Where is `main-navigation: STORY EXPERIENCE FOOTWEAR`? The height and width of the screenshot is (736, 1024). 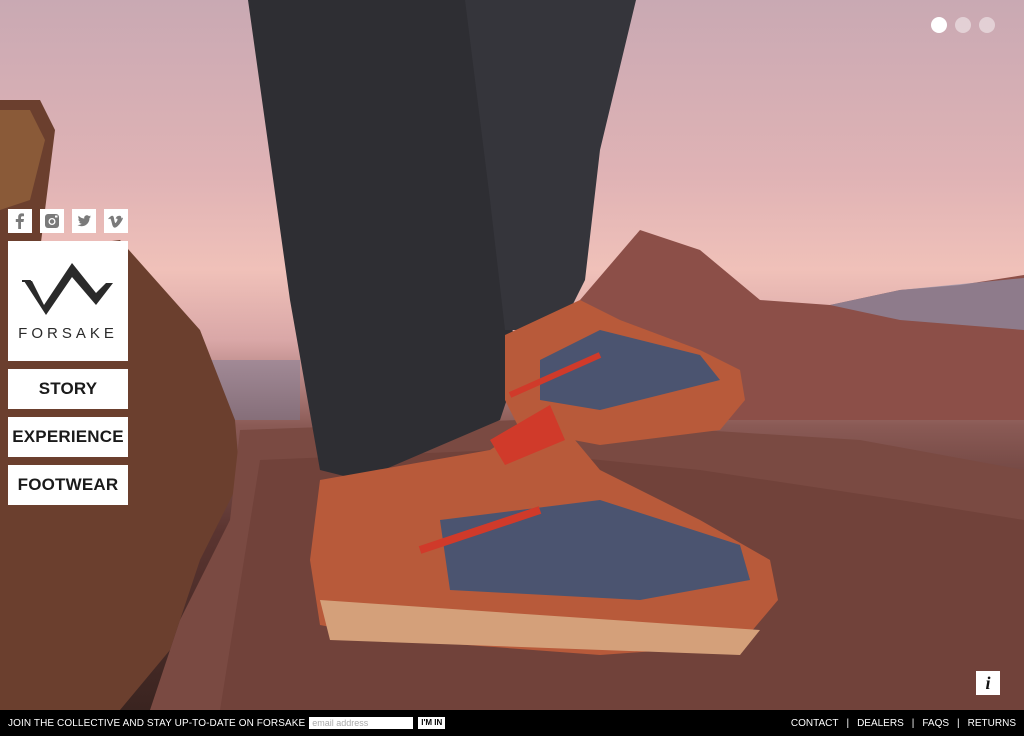
main-navigation: STORY EXPERIENCE FOOTWEAR is located at coordinates (68, 437).